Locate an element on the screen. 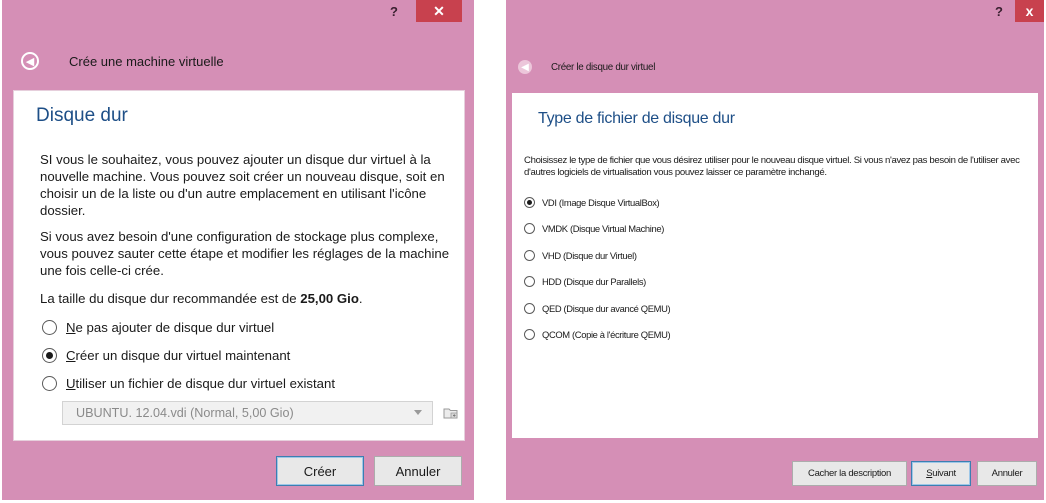 The image size is (1046, 503). section-title: Type de fichier de disque dur is located at coordinates (636, 118).